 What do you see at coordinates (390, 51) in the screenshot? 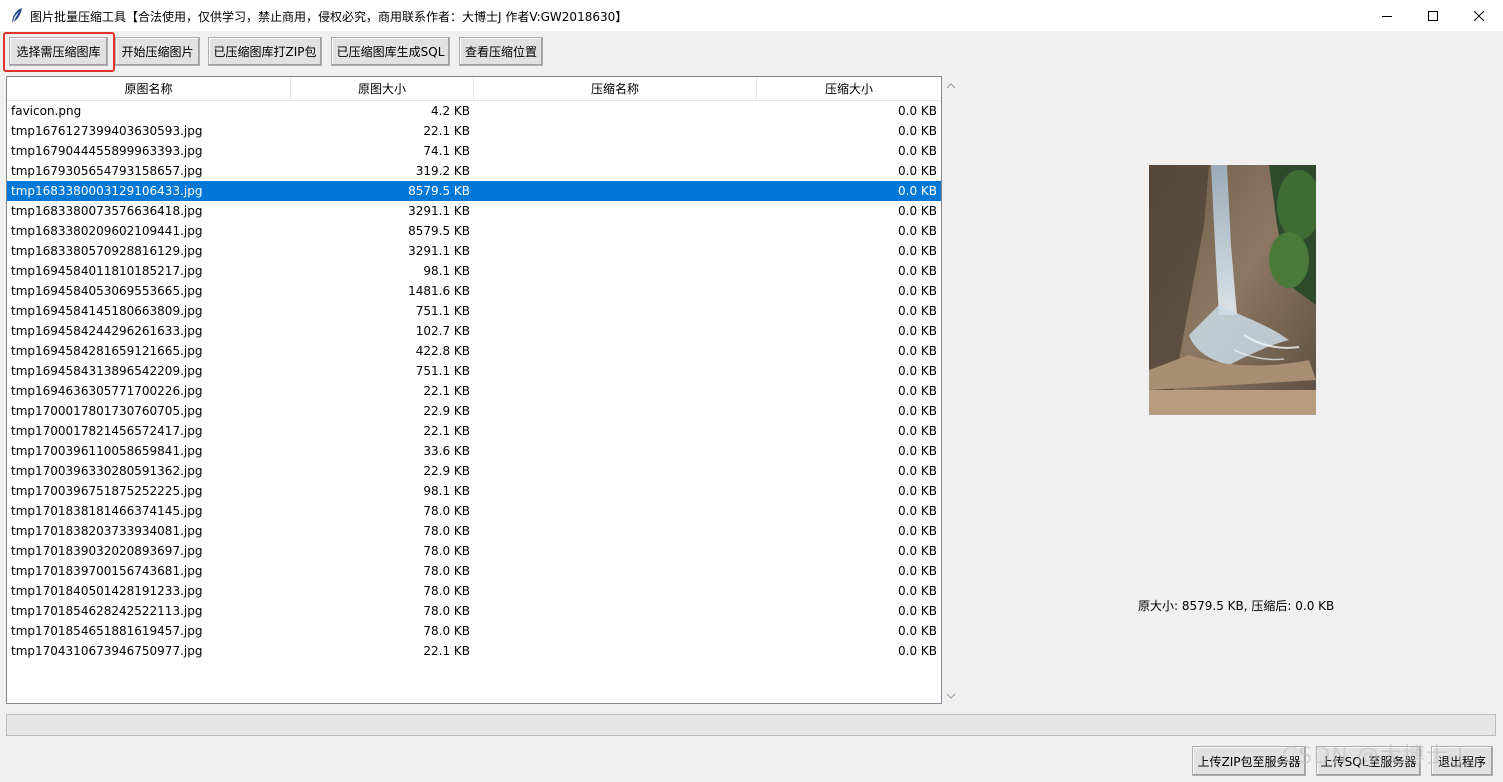
I see `generate-sql-button: 已压缩图库生成SQL` at bounding box center [390, 51].